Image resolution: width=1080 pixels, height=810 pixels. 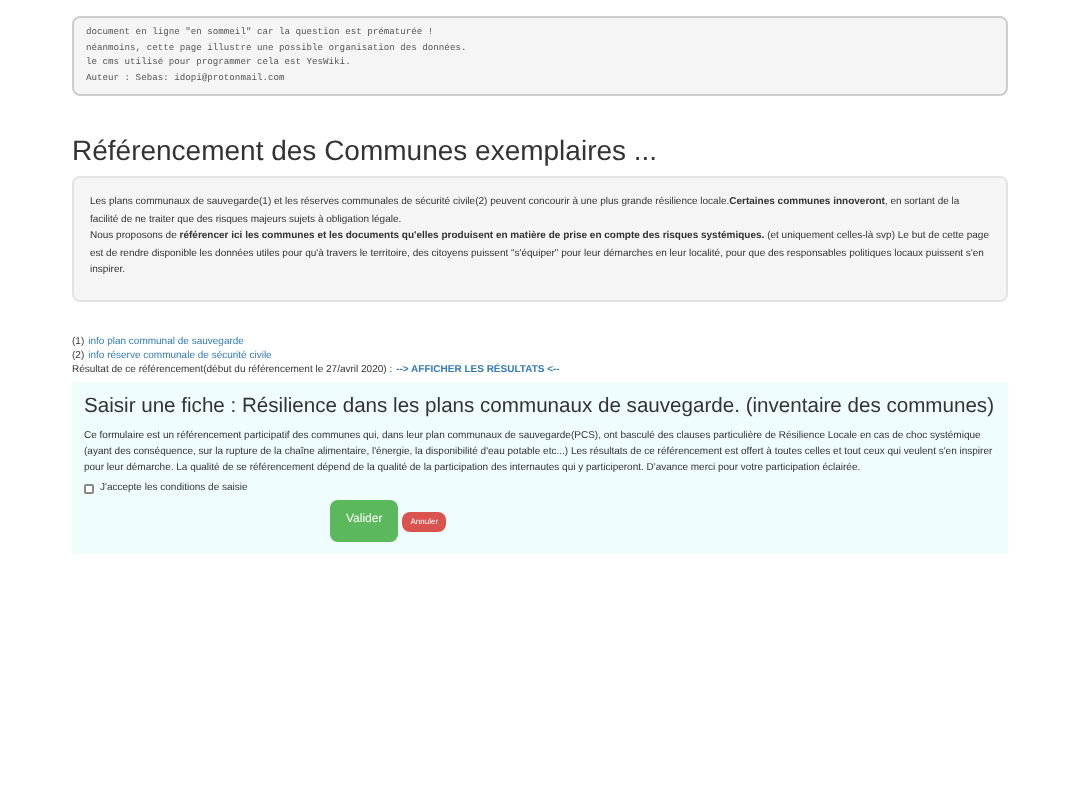 What do you see at coordinates (540, 407) in the screenshot?
I see `form-title: Saisir une fiche : Résilience dans les plans communaux de sauvegarde. (inventaire des communes)` at bounding box center [540, 407].